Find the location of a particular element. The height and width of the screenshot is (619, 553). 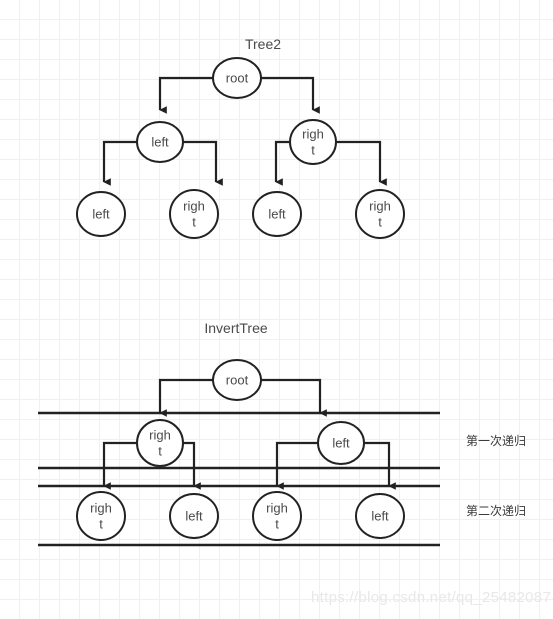

tree2-node-leaf2: righ t is located at coordinates (194, 214).